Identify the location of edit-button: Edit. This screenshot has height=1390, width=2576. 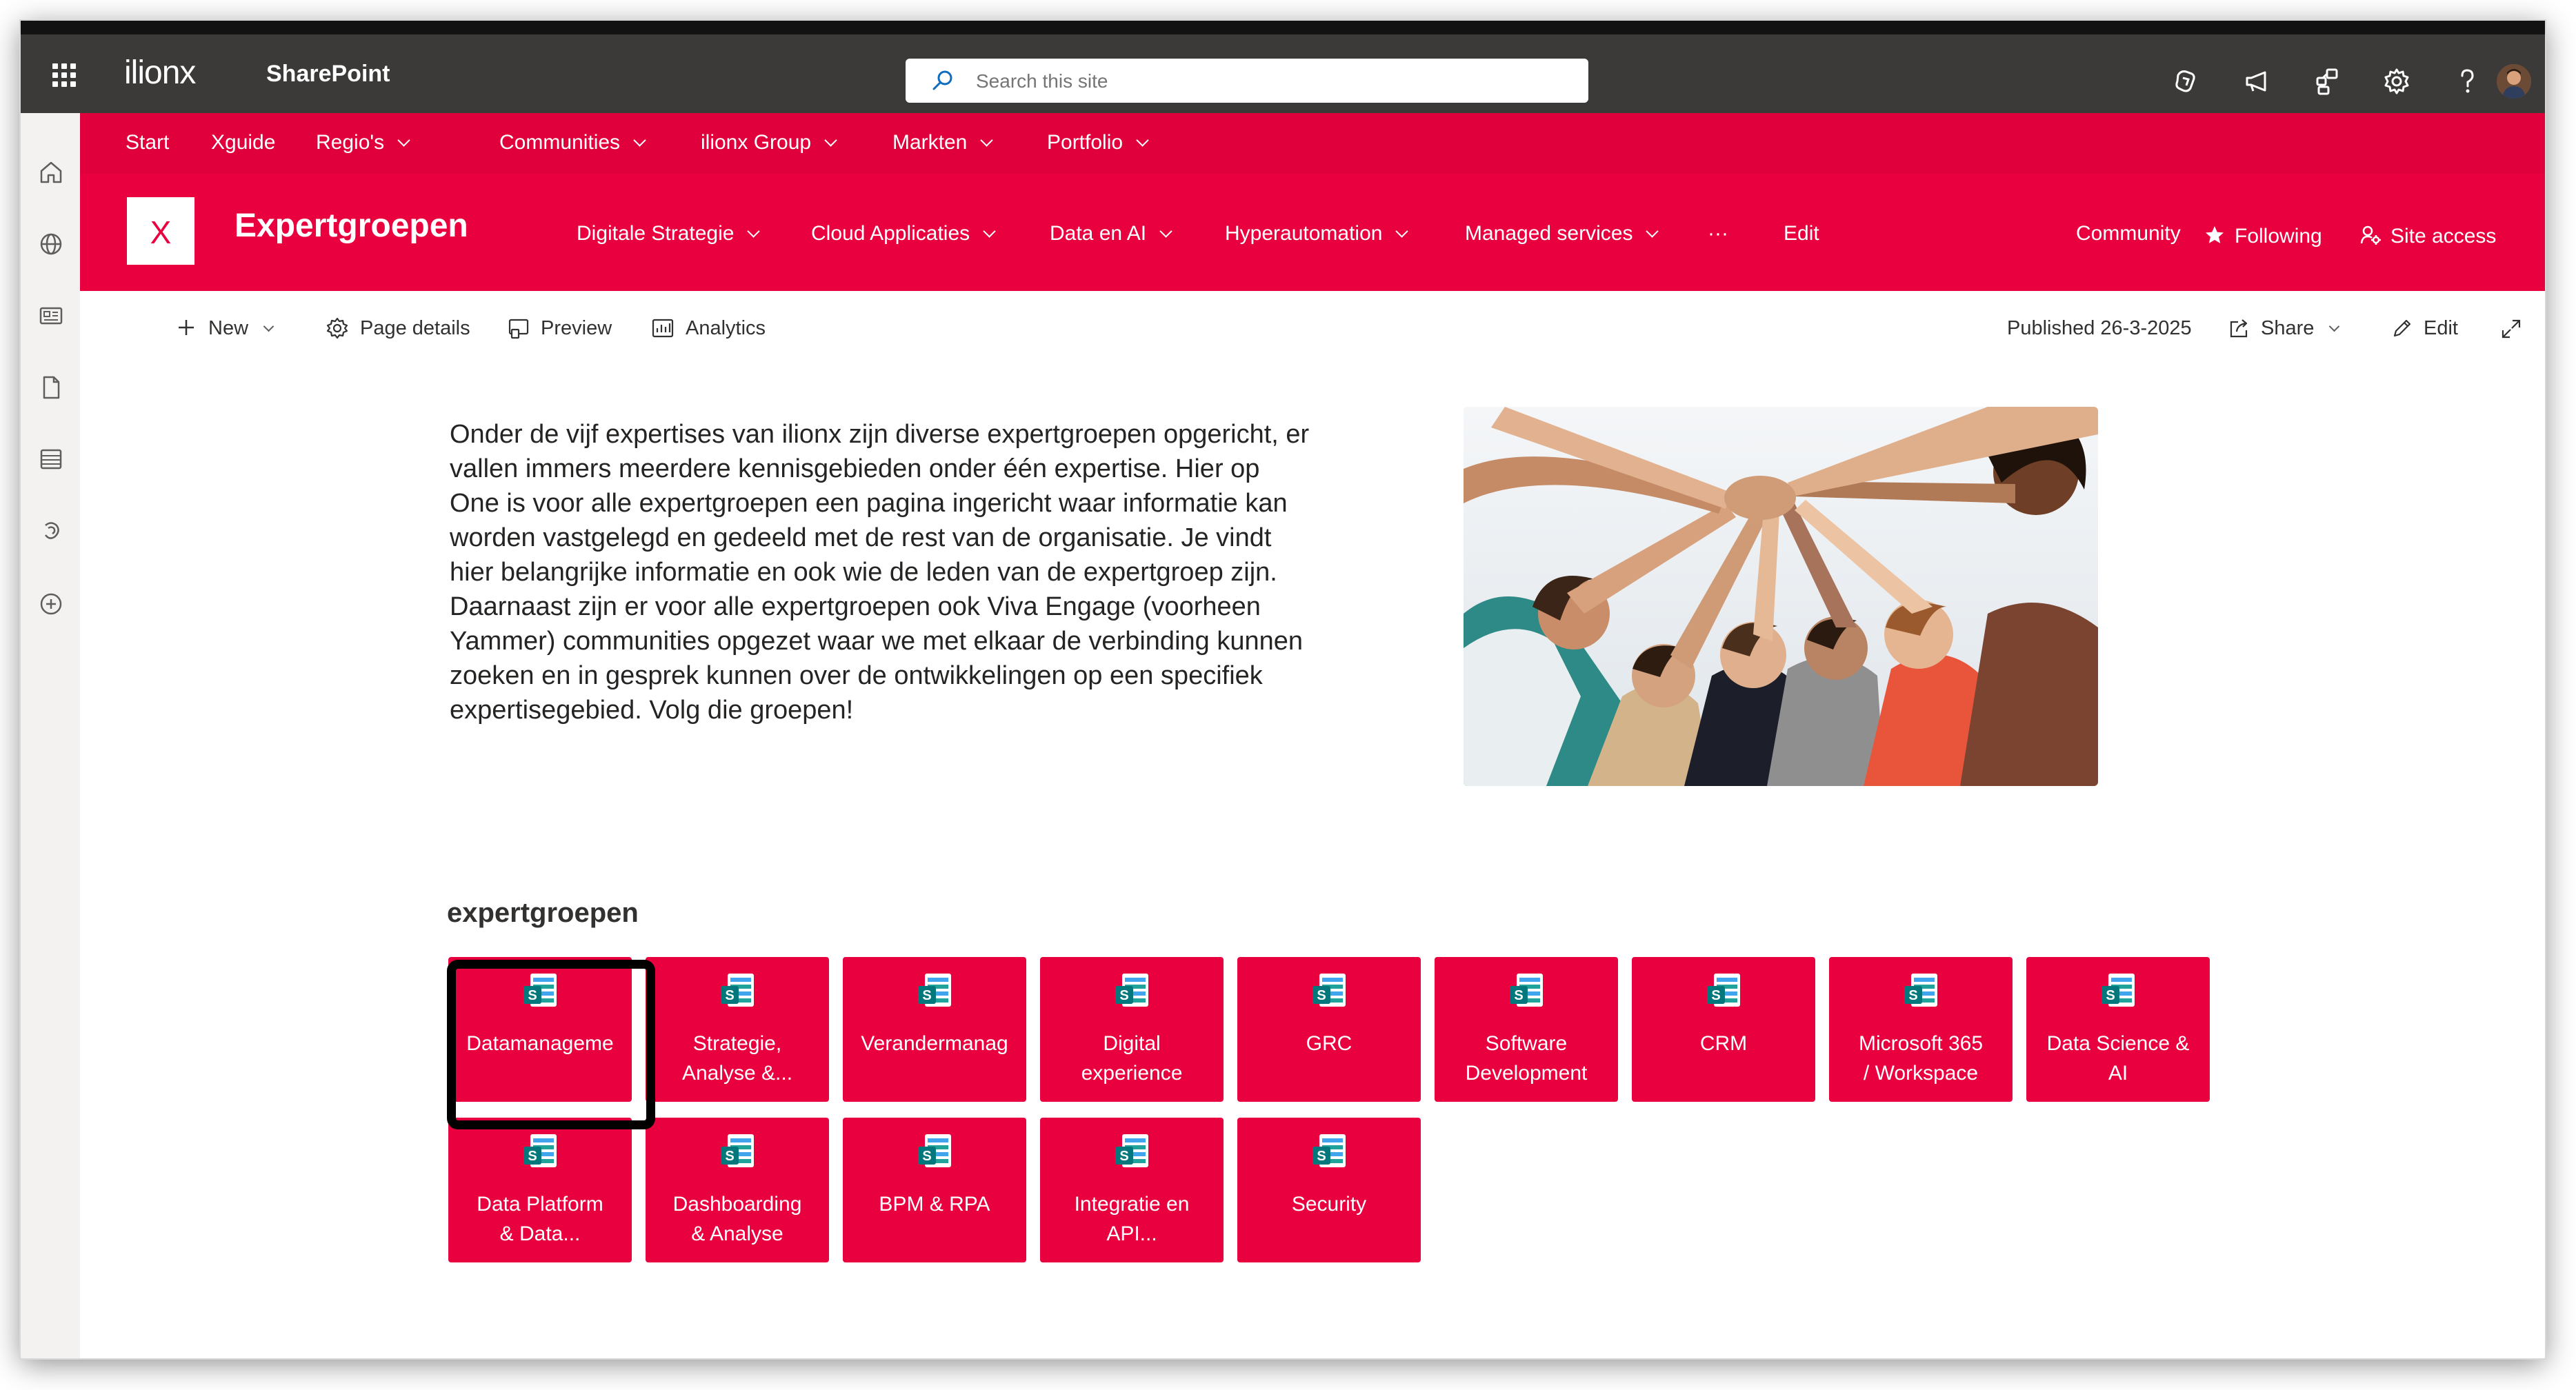
(2424, 328).